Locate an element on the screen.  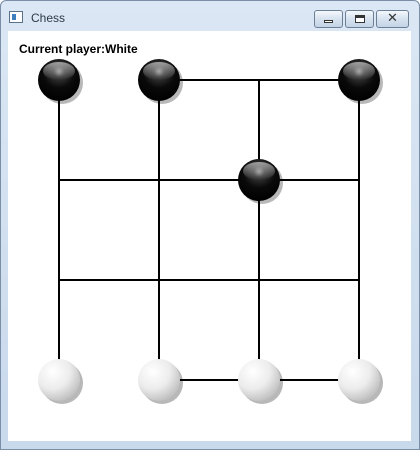
maximize-button is located at coordinates (359, 19).